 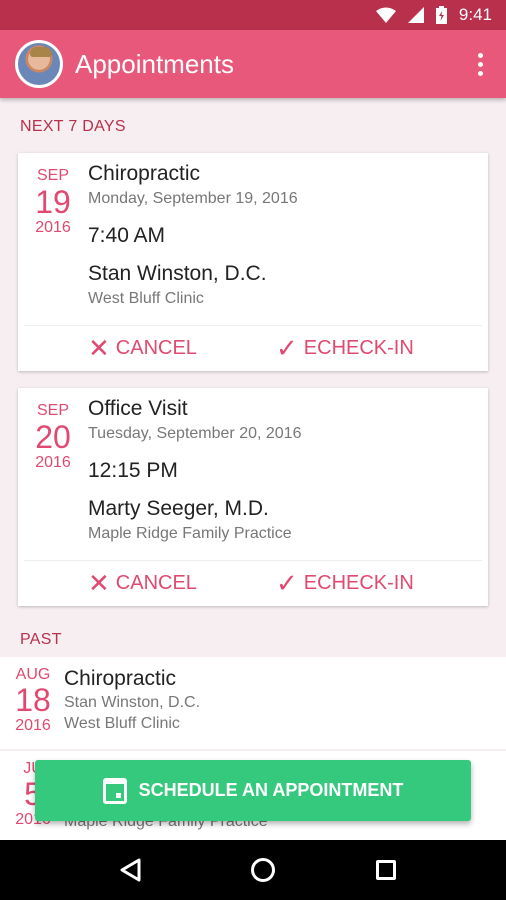 What do you see at coordinates (190, 533) in the screenshot?
I see `appointment-clinic: Maple Ridge Family Practice` at bounding box center [190, 533].